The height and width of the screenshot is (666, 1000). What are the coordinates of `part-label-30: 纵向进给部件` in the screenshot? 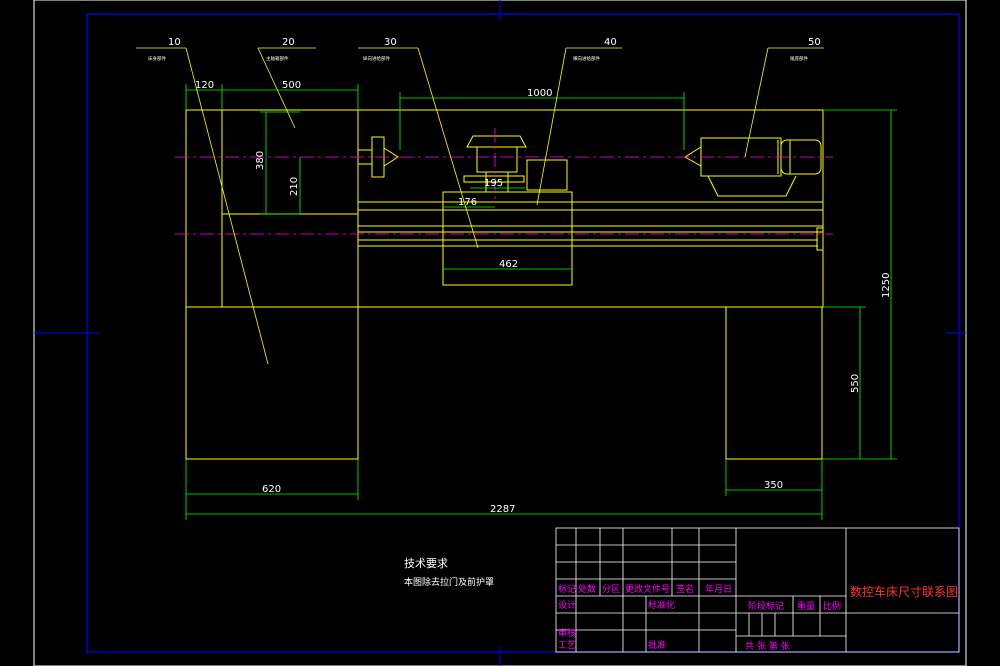 It's located at (376, 58).